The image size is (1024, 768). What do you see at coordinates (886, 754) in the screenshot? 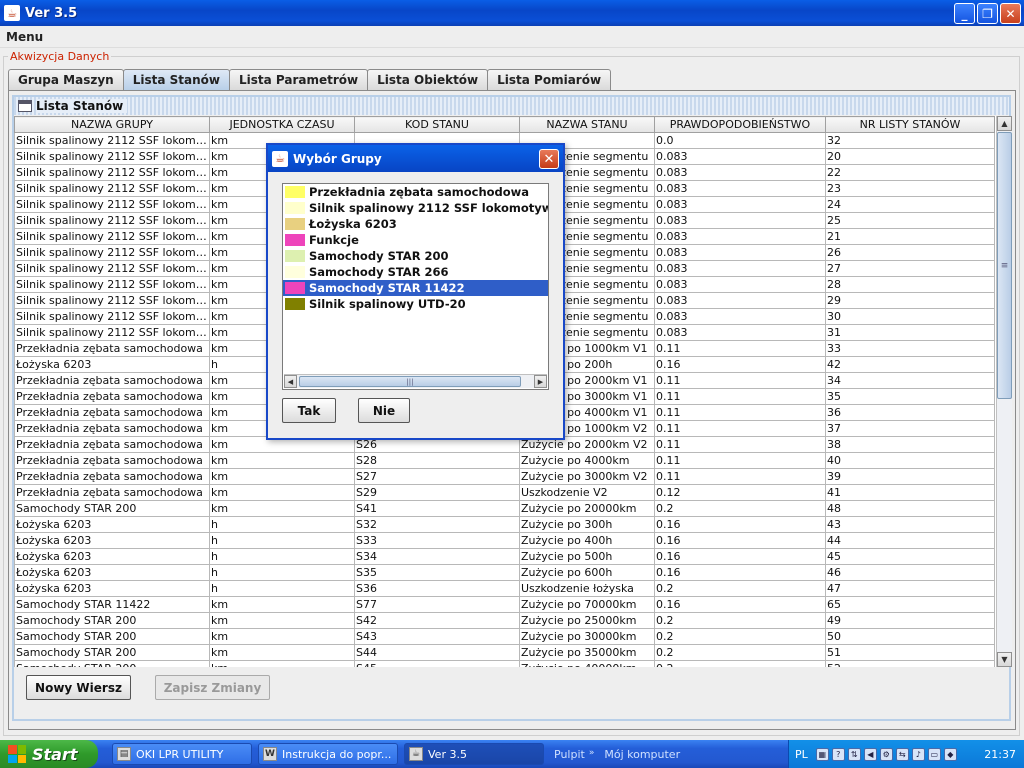
I see `gear-icon: ⚙` at bounding box center [886, 754].